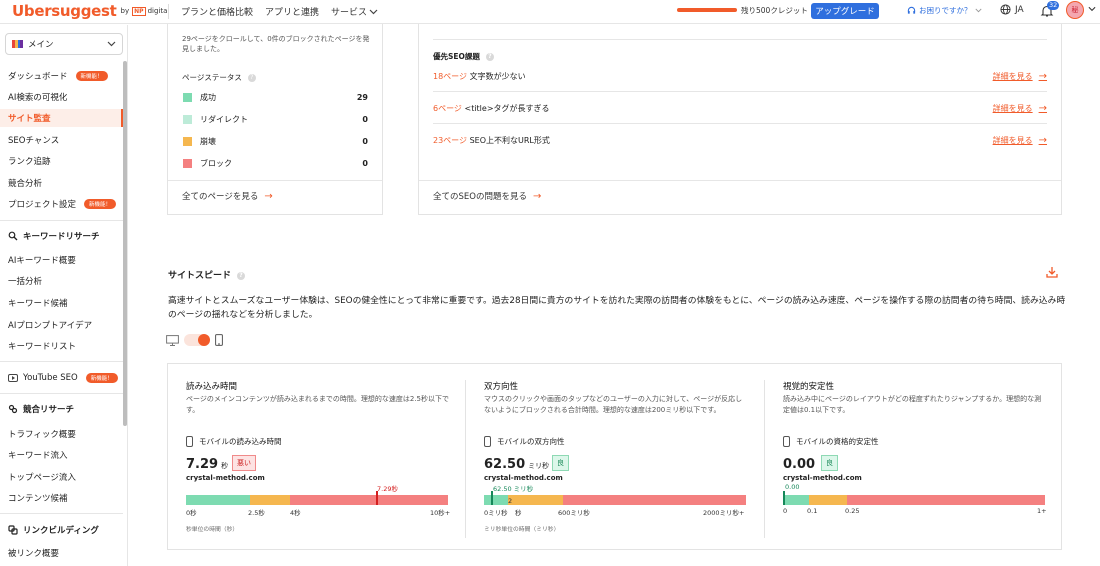  I want to click on status-label: リダイレクト, so click(224, 119).